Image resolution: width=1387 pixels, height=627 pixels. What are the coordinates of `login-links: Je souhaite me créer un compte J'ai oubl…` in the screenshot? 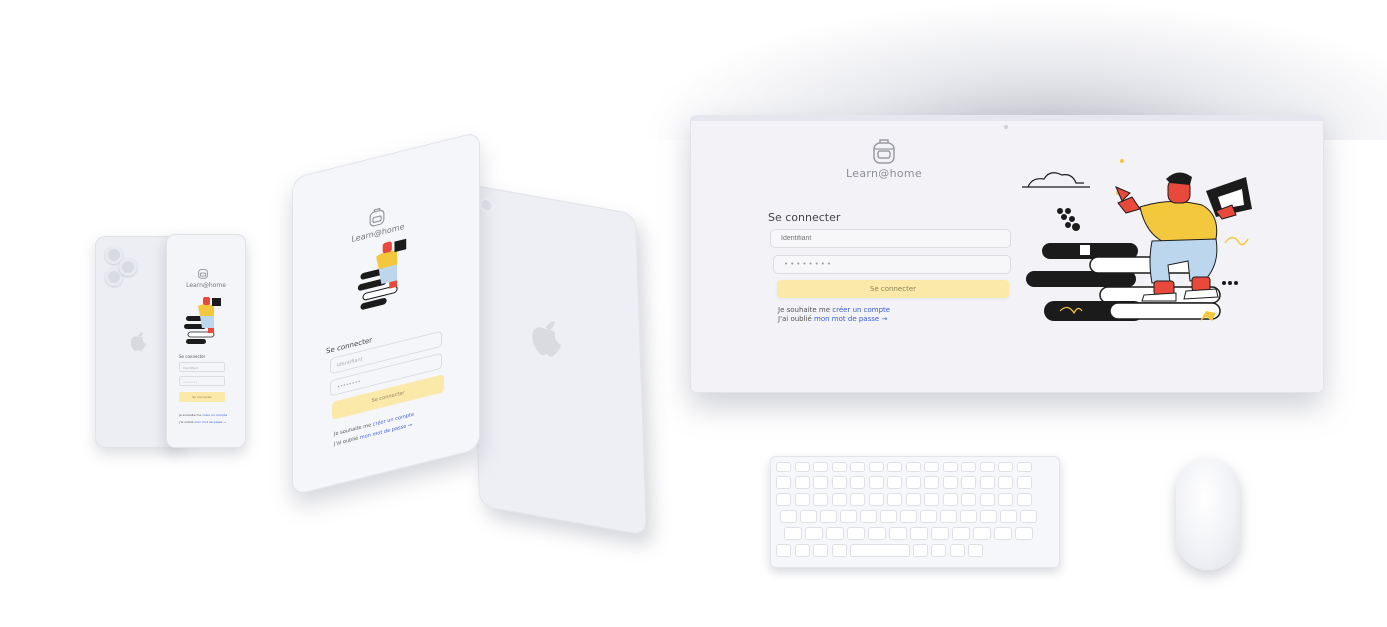 It's located at (834, 315).